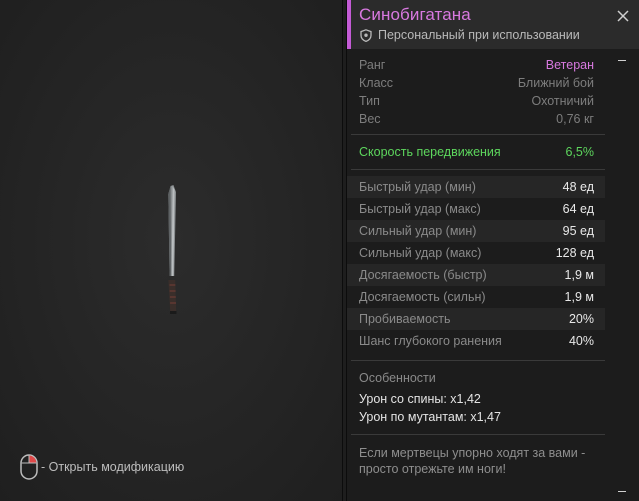 This screenshot has width=639, height=501. I want to click on scrollbar-top-marker, so click(622, 60).